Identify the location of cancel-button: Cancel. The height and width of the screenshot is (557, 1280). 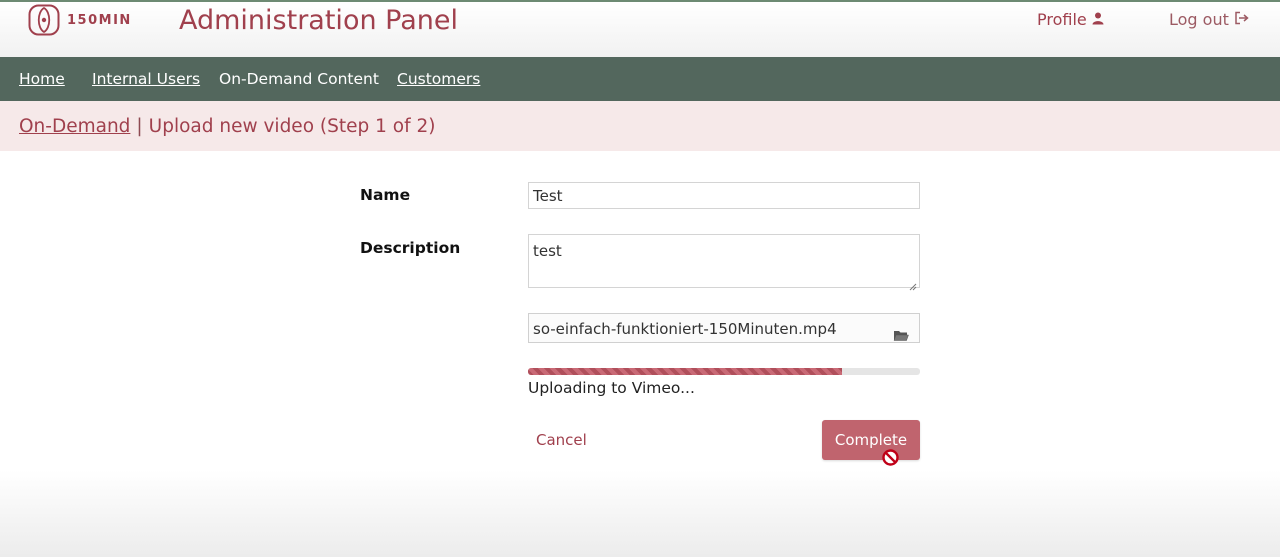
(561, 440).